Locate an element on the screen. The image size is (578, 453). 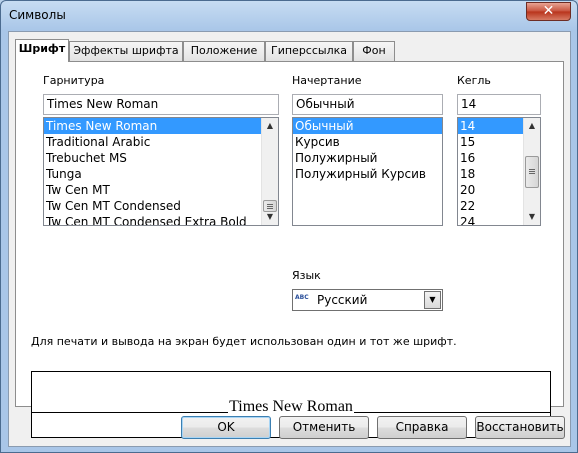
style-list-item: Курсив is located at coordinates (367, 142).